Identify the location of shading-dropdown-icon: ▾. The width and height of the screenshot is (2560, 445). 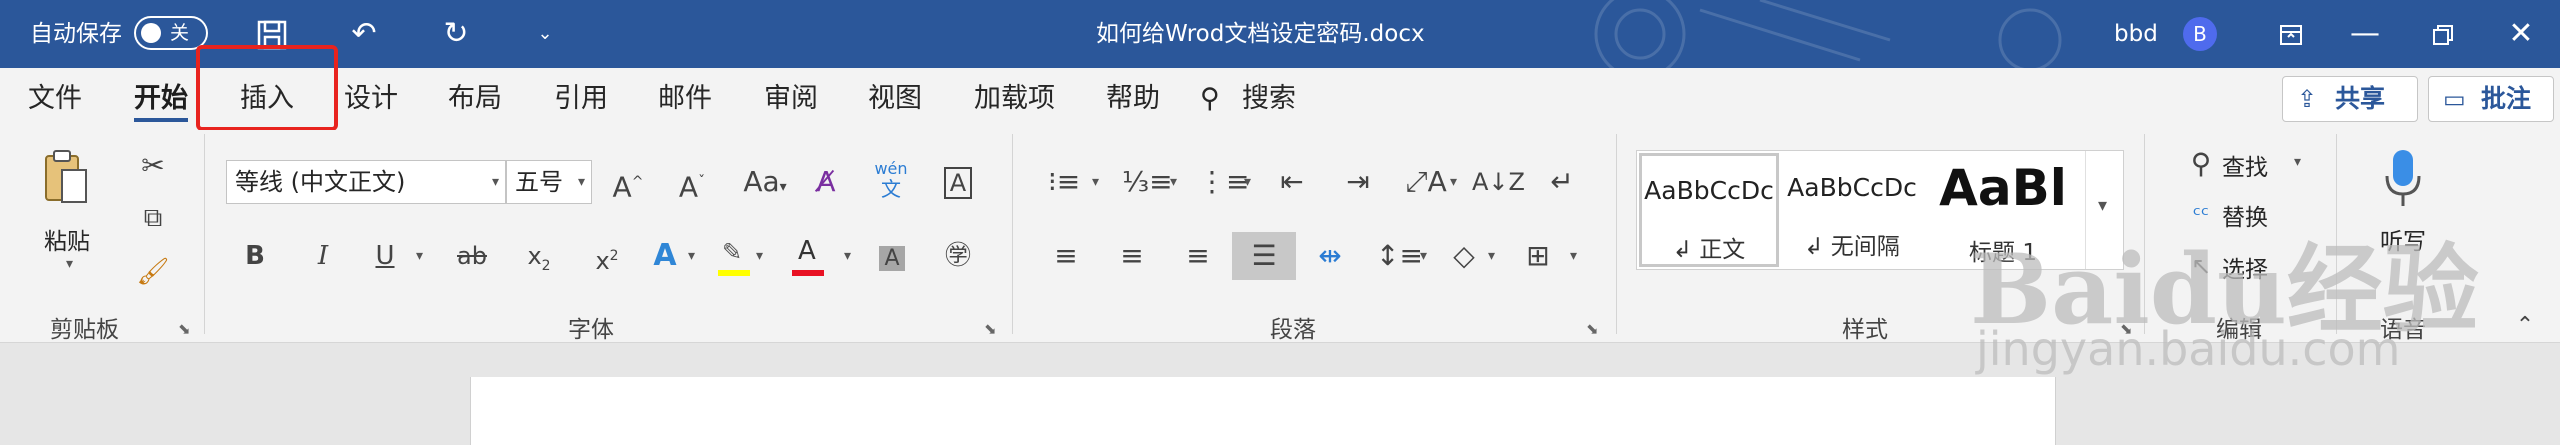
(1491, 256).